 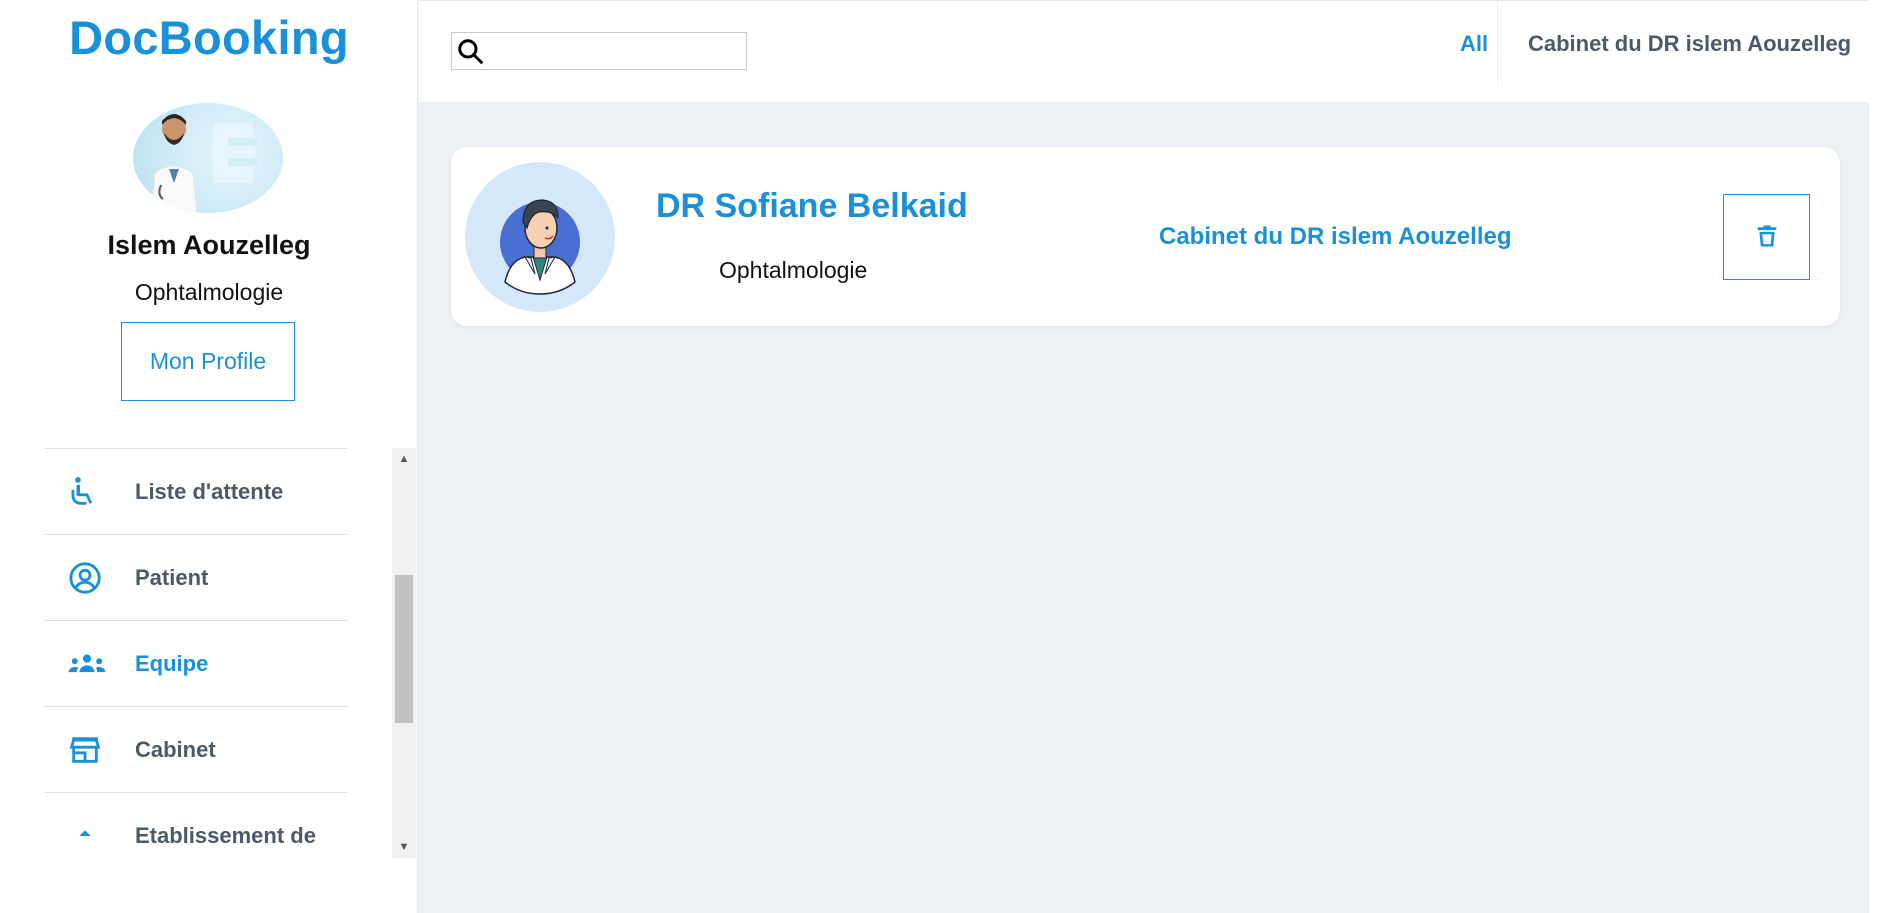 What do you see at coordinates (812, 206) in the screenshot?
I see `doctor-name: DR Sofiane Belkaid` at bounding box center [812, 206].